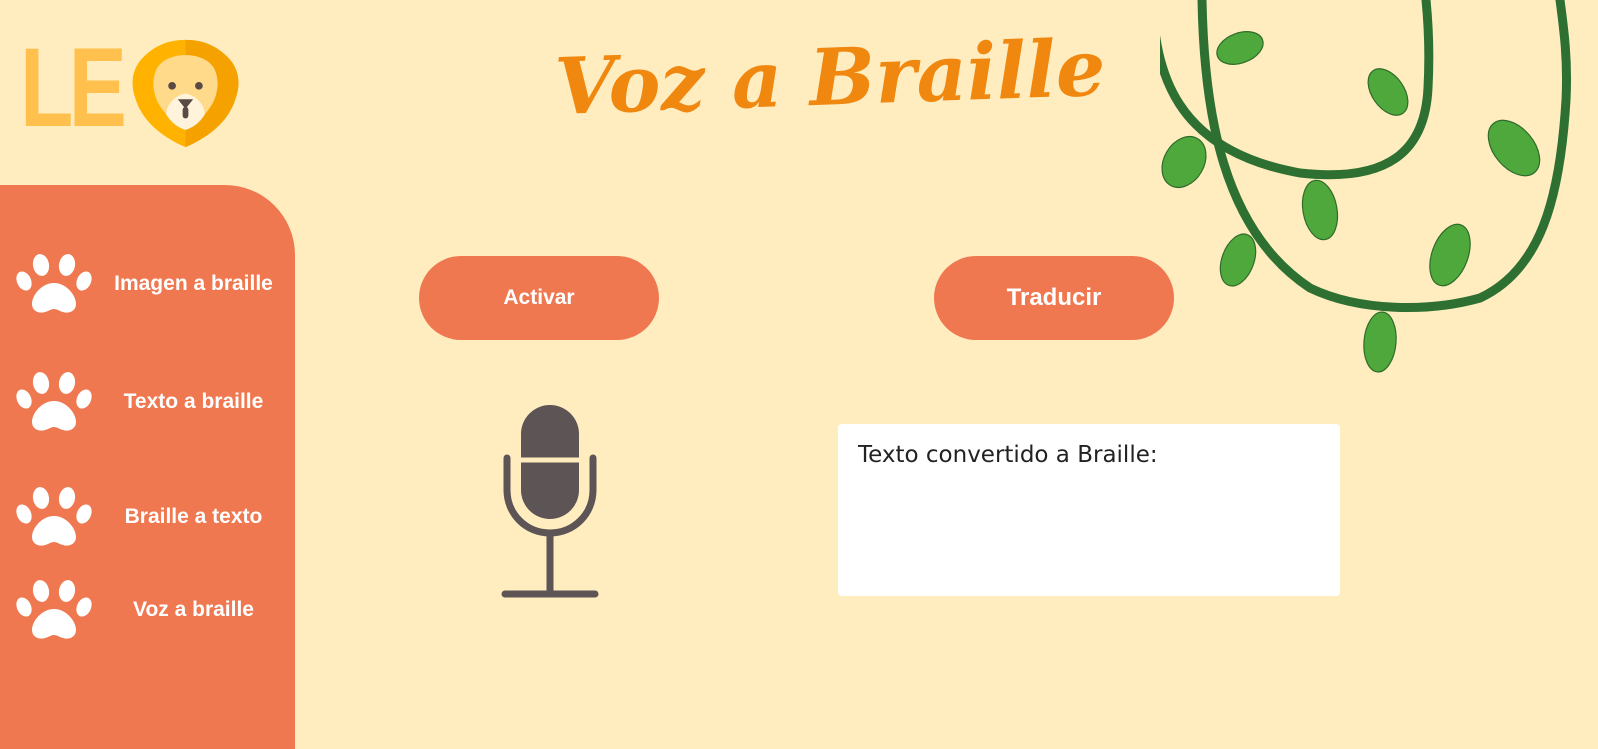 The height and width of the screenshot is (749, 1598). I want to click on logo-text: LE, so click(73, 87).